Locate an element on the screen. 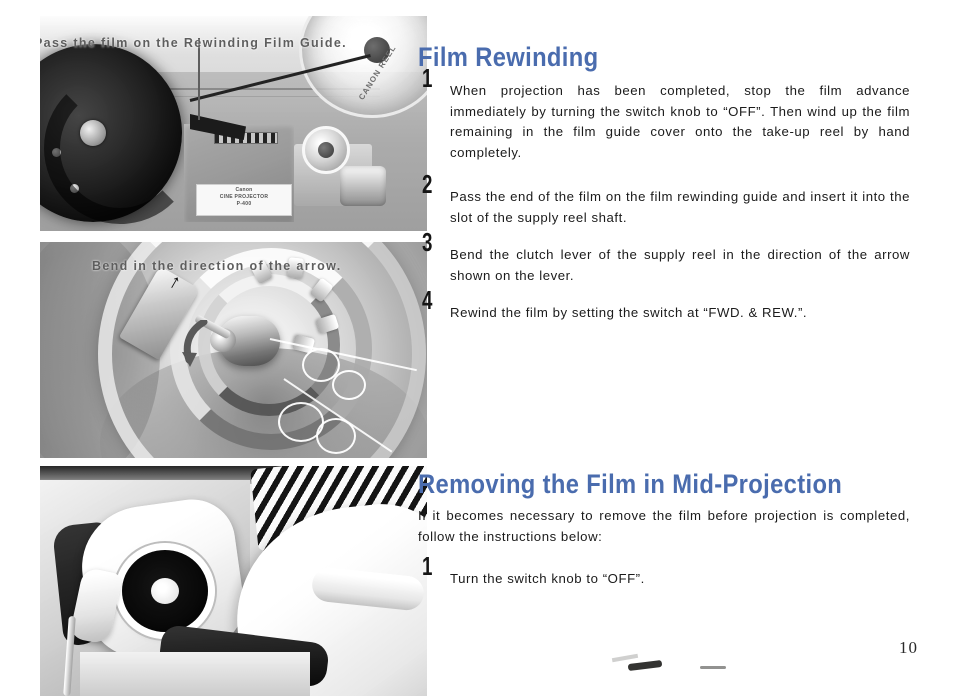  projection-lens is located at coordinates (363, 186).